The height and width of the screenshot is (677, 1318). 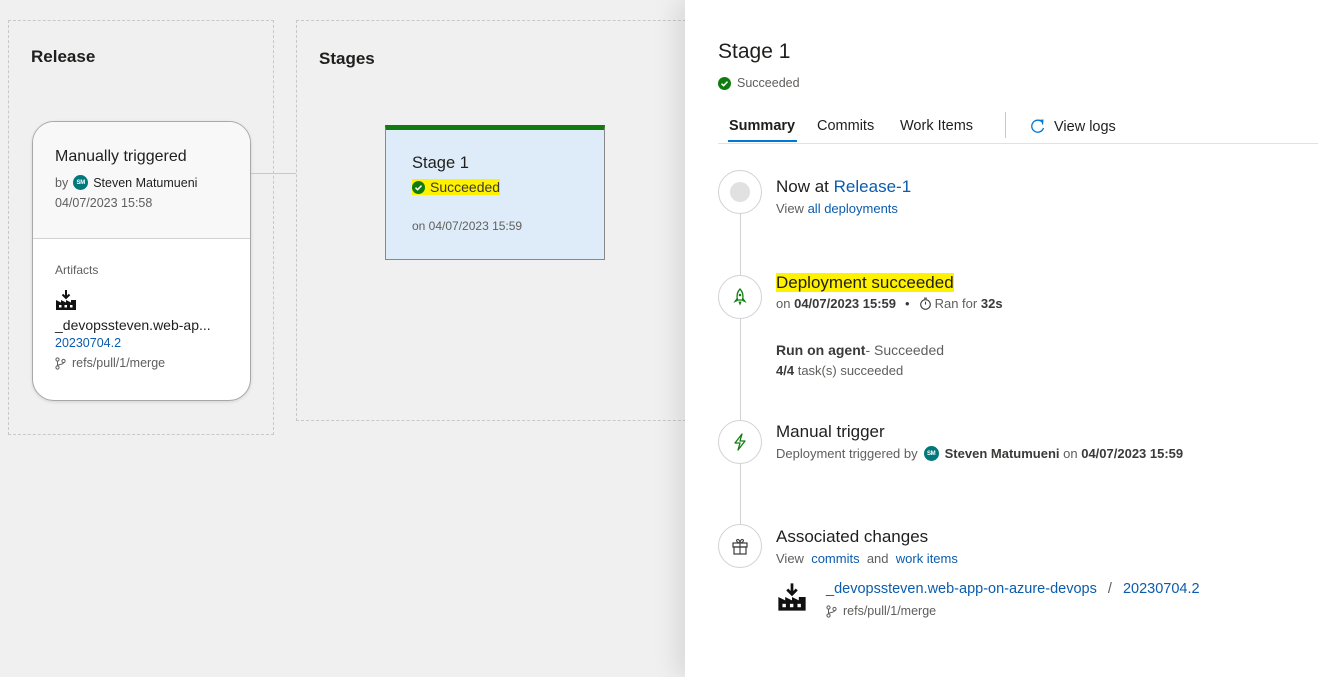 What do you see at coordinates (927, 558) in the screenshot?
I see `work-items-link: work items` at bounding box center [927, 558].